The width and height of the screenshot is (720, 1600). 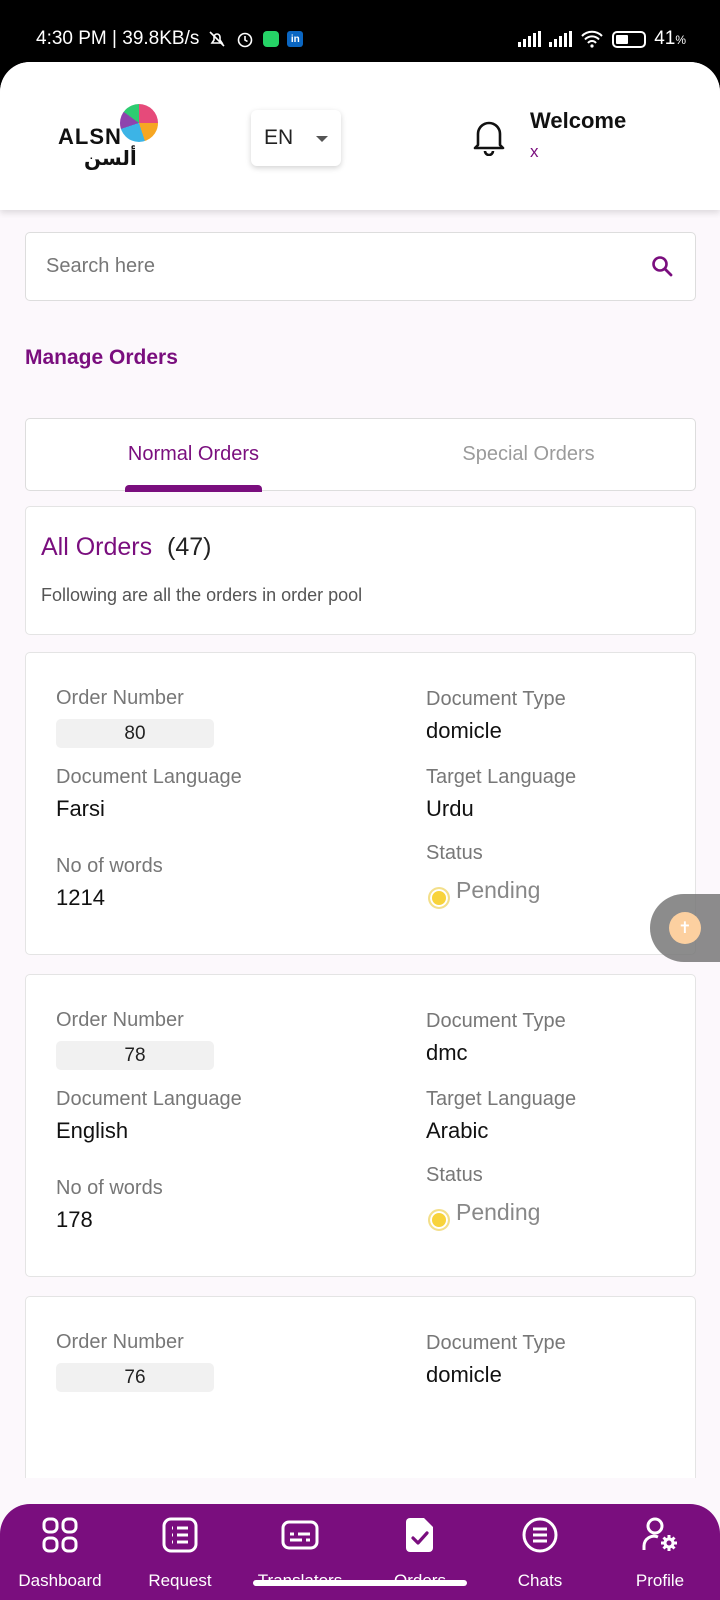 What do you see at coordinates (180, 1535) in the screenshot?
I see `list-icon` at bounding box center [180, 1535].